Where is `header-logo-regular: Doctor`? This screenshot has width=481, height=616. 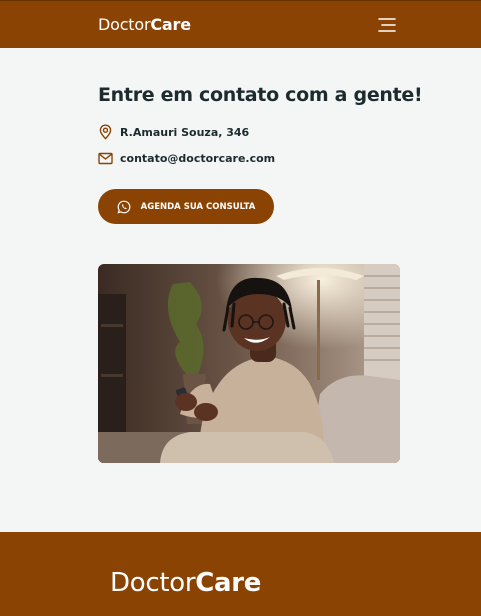
header-logo-regular: Doctor is located at coordinates (124, 24).